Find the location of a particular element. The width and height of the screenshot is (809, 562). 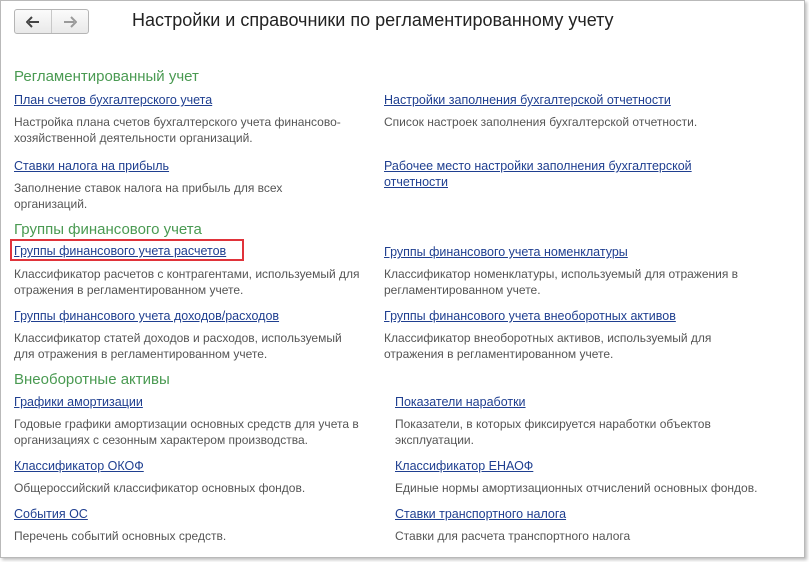

section-title-noncurrent-assets: Внеоборотные активы is located at coordinates (92, 379).